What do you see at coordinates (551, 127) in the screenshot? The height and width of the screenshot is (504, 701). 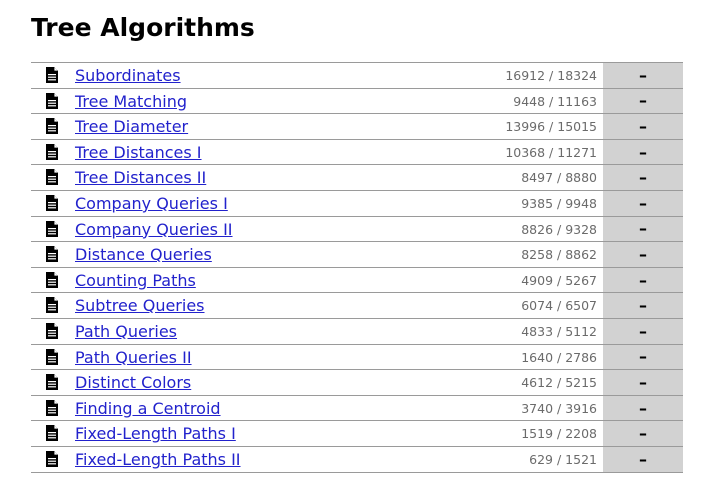 I see `task-solved-count: 13996 / 15015` at bounding box center [551, 127].